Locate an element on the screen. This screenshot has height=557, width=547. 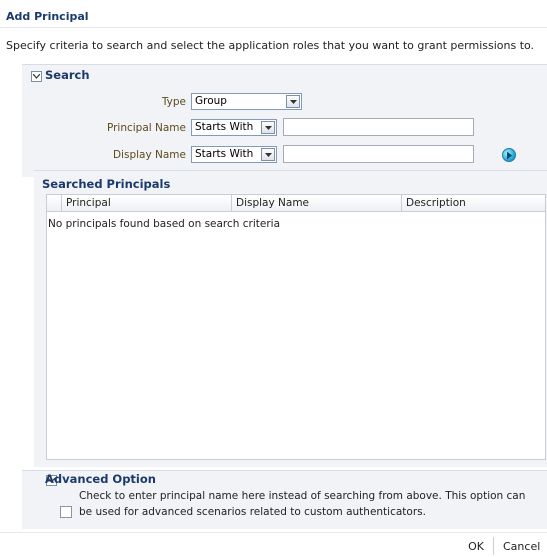
principal-name-operator-value: Starts With is located at coordinates (224, 127).